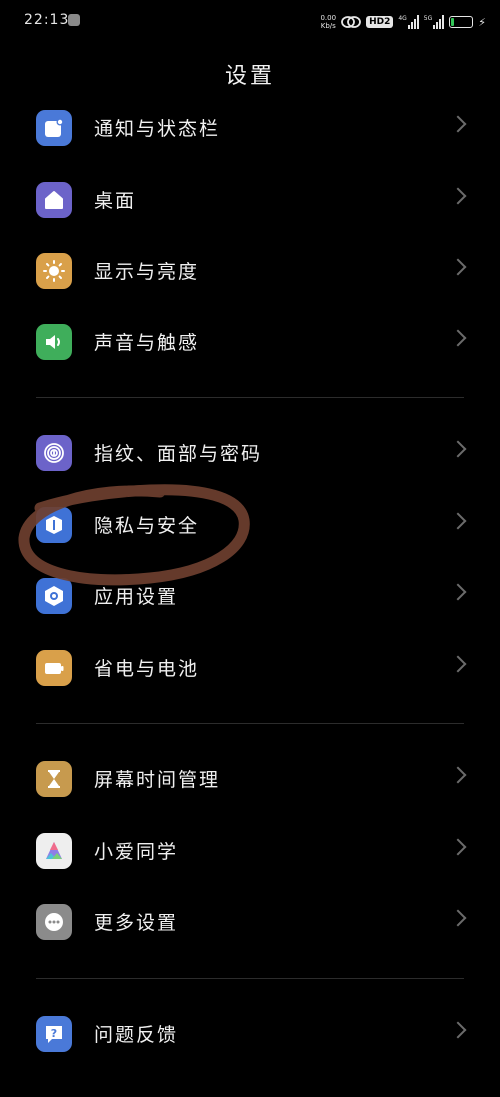 This screenshot has height=1097, width=500. What do you see at coordinates (250, 668) in the screenshot?
I see `settings-item-battery: 省电与电池` at bounding box center [250, 668].